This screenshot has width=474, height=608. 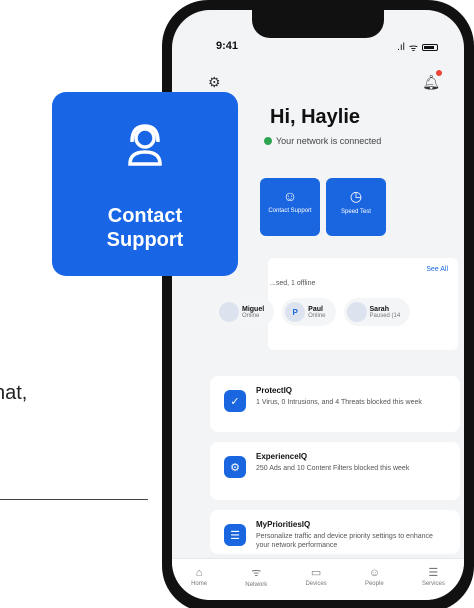 I want to click on quick-action-label: Contact Support, so click(x=290, y=211).